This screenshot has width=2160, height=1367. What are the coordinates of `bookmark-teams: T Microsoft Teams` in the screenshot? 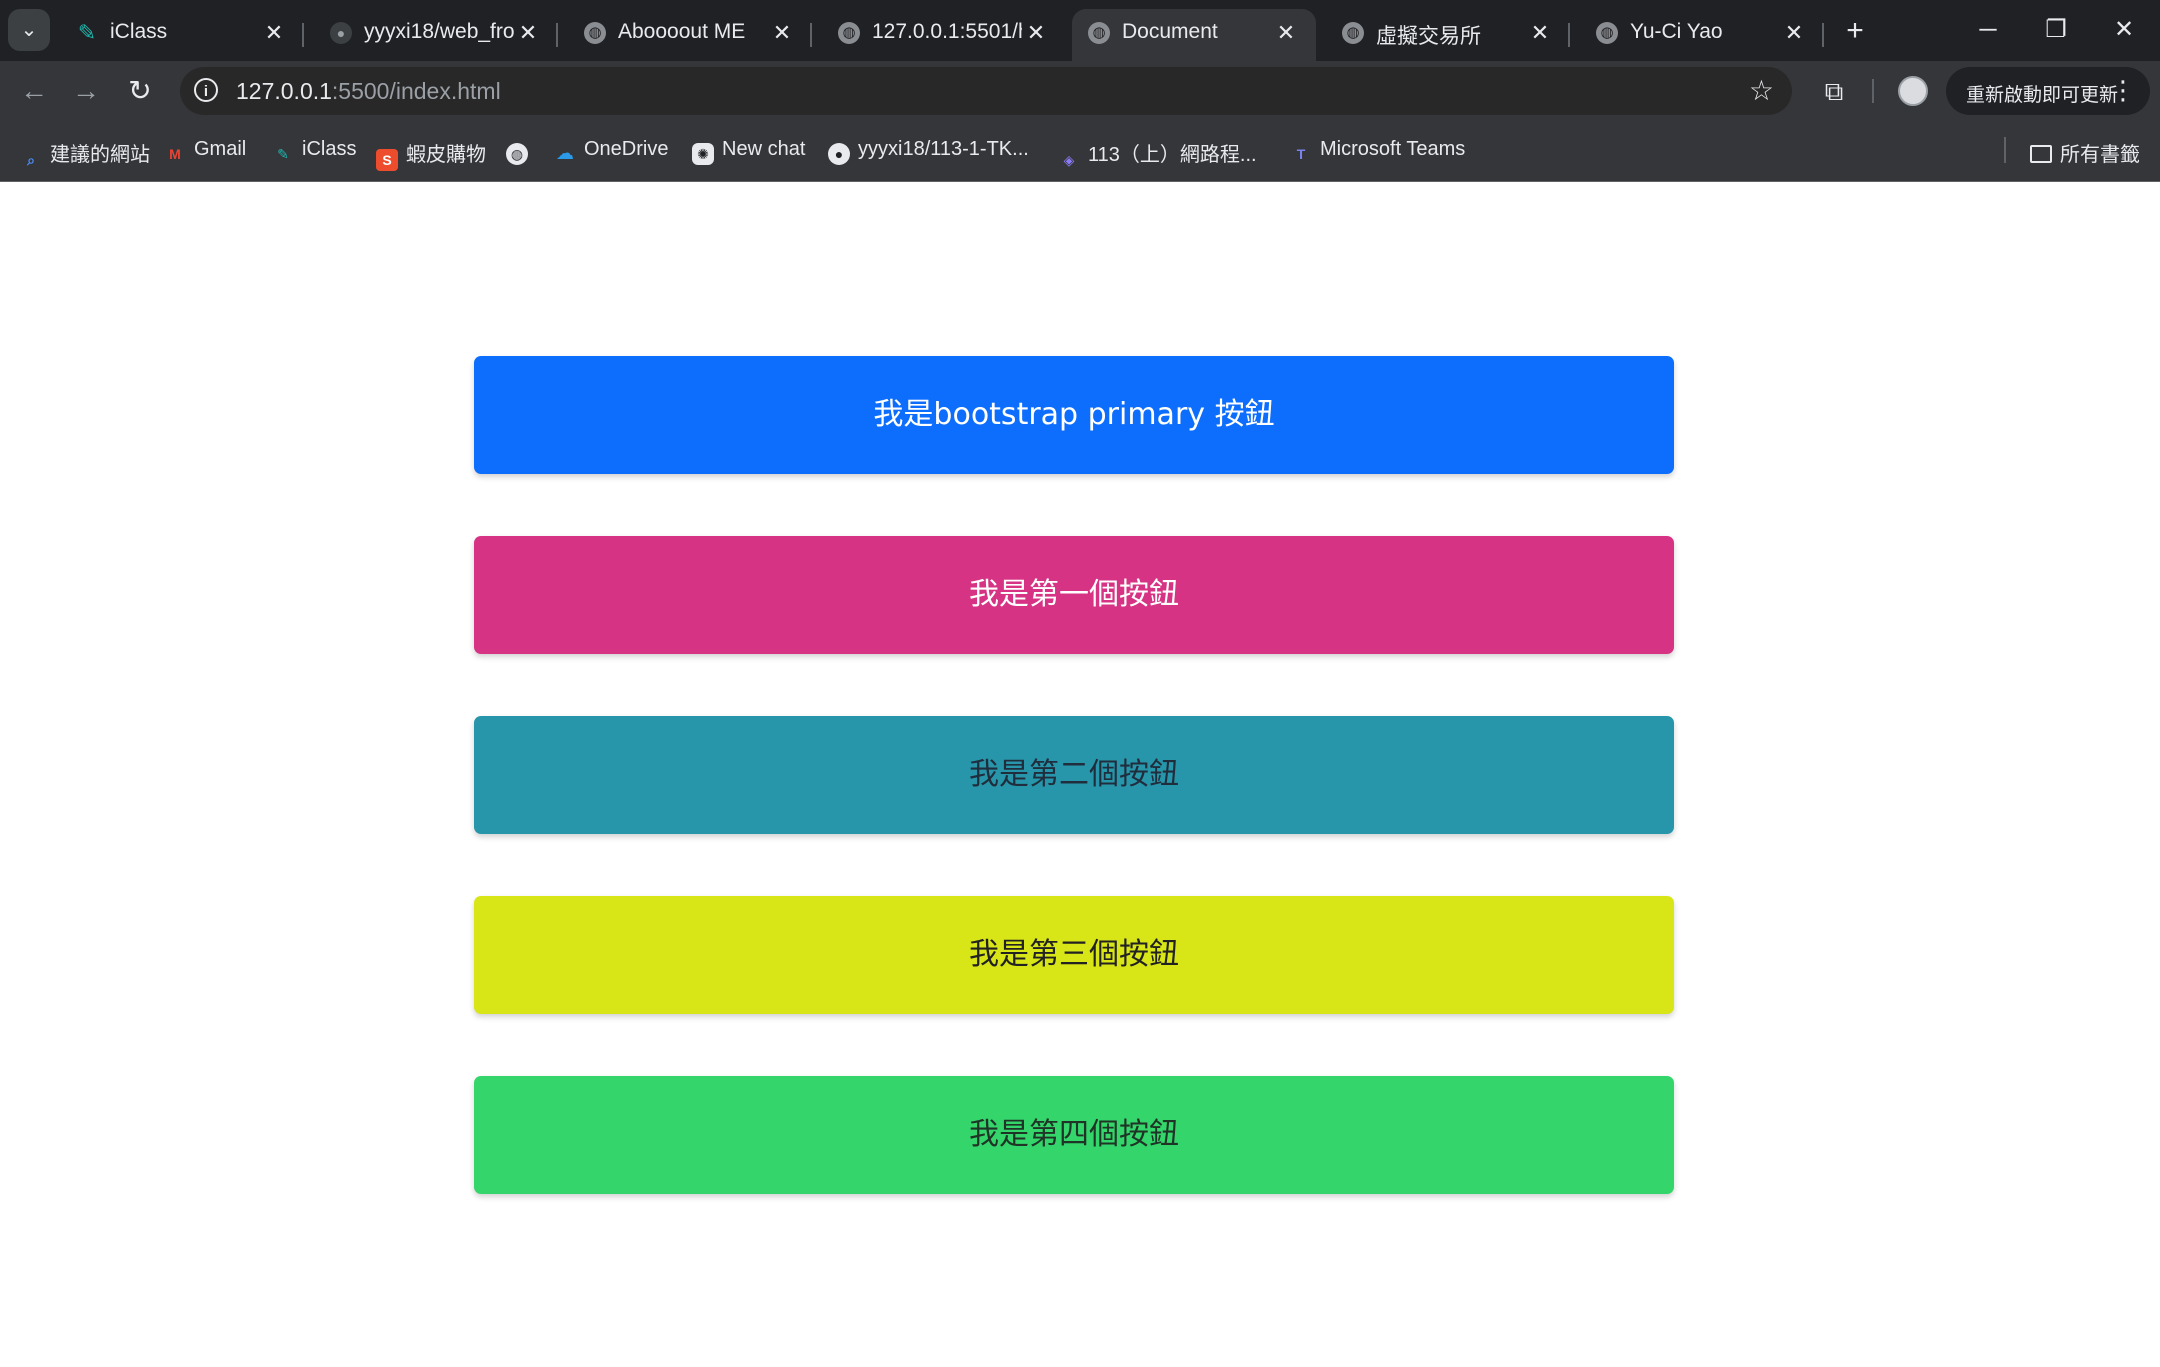 It's located at (1378, 151).